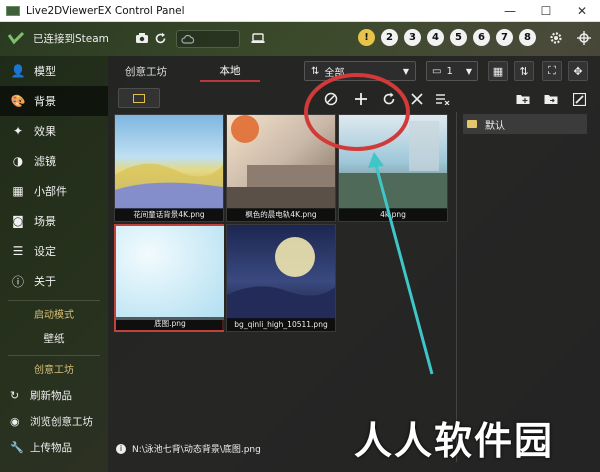 The image size is (600, 472). What do you see at coordinates (527, 37) in the screenshot?
I see `slot-8: 8` at bounding box center [527, 37].